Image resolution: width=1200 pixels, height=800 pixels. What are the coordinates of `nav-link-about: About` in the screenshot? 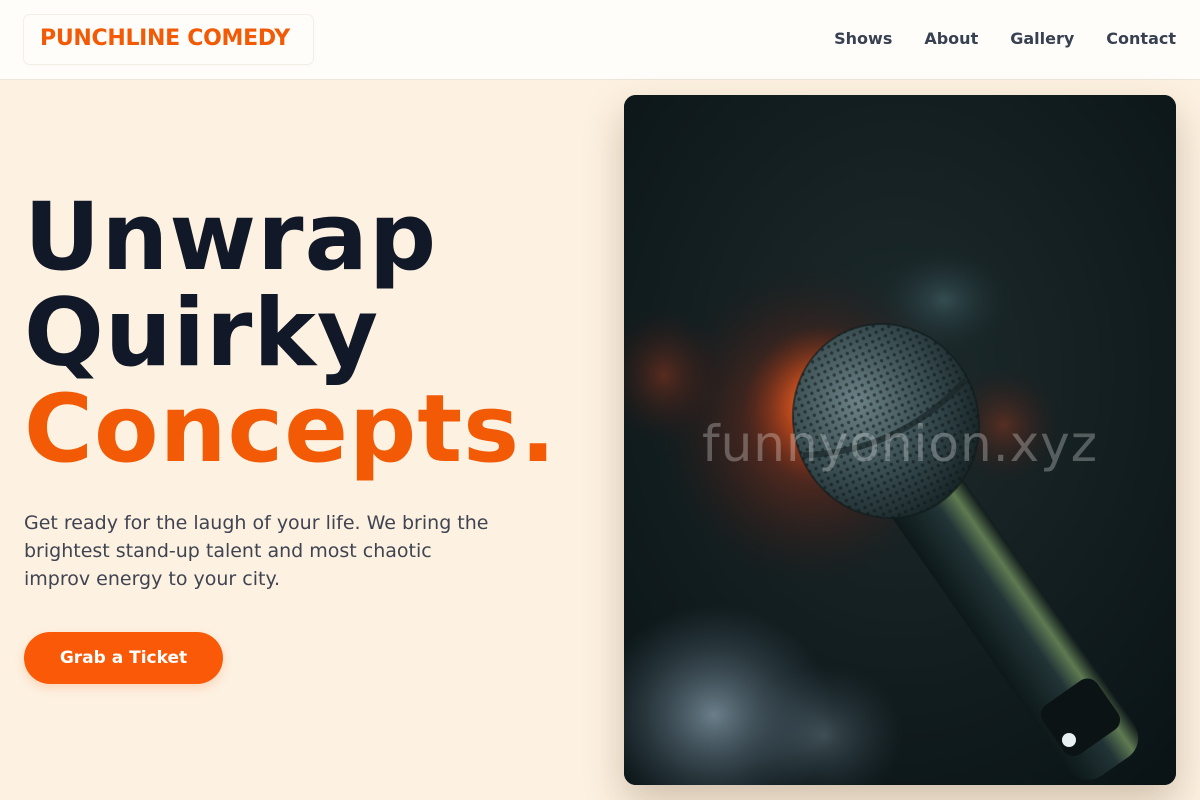 It's located at (951, 38).